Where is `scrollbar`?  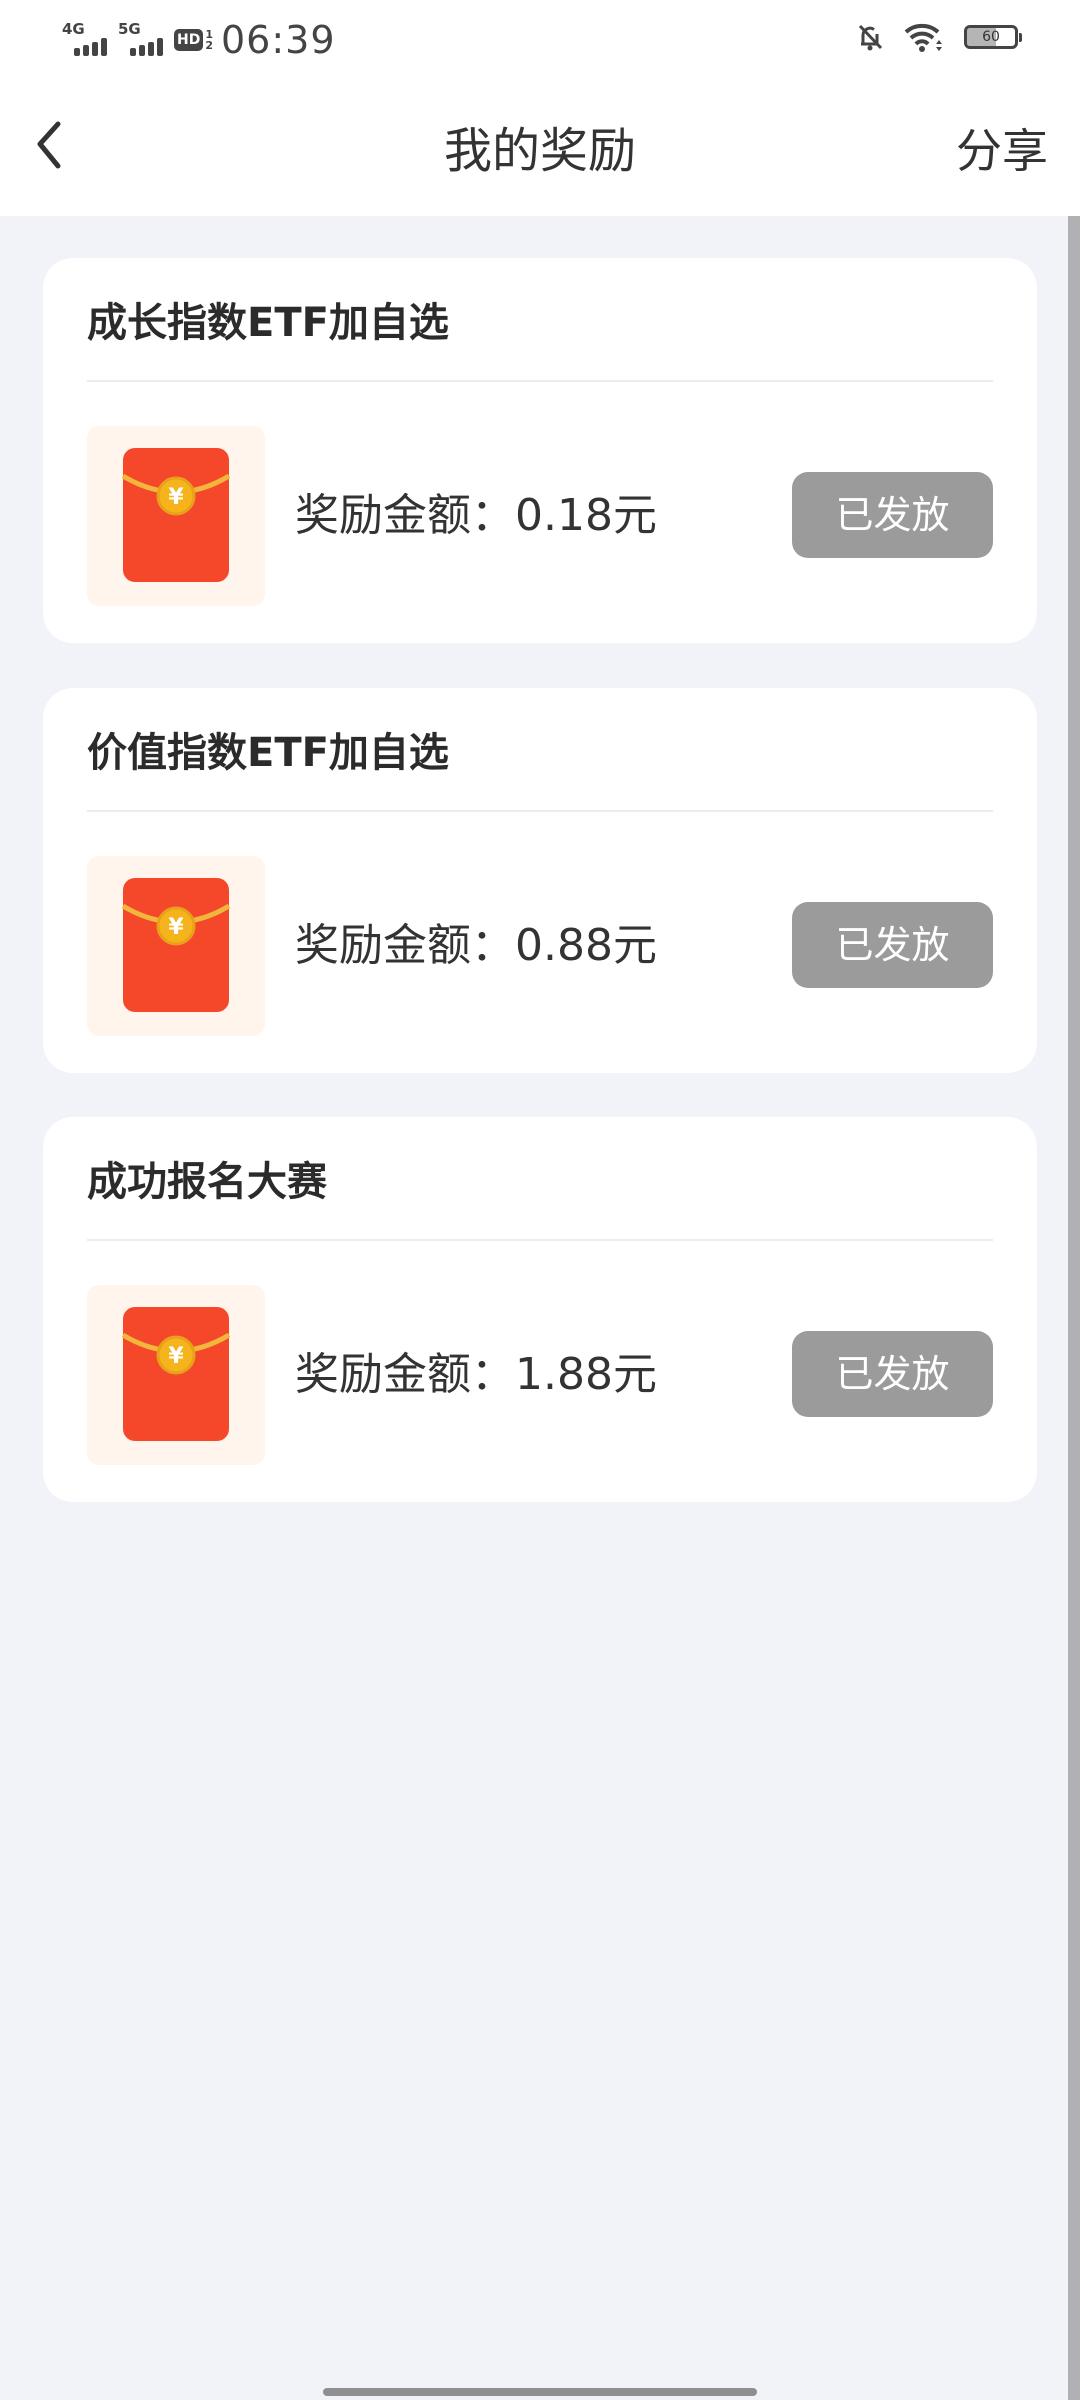 scrollbar is located at coordinates (1074, 1308).